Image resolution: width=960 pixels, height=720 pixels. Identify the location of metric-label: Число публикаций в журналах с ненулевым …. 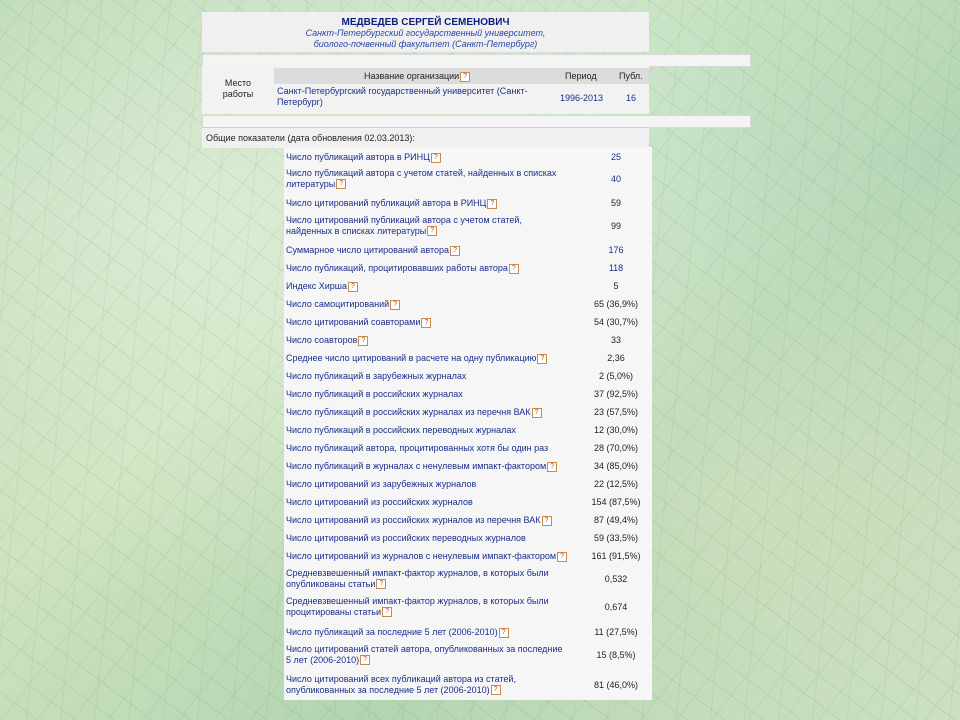
(428, 466).